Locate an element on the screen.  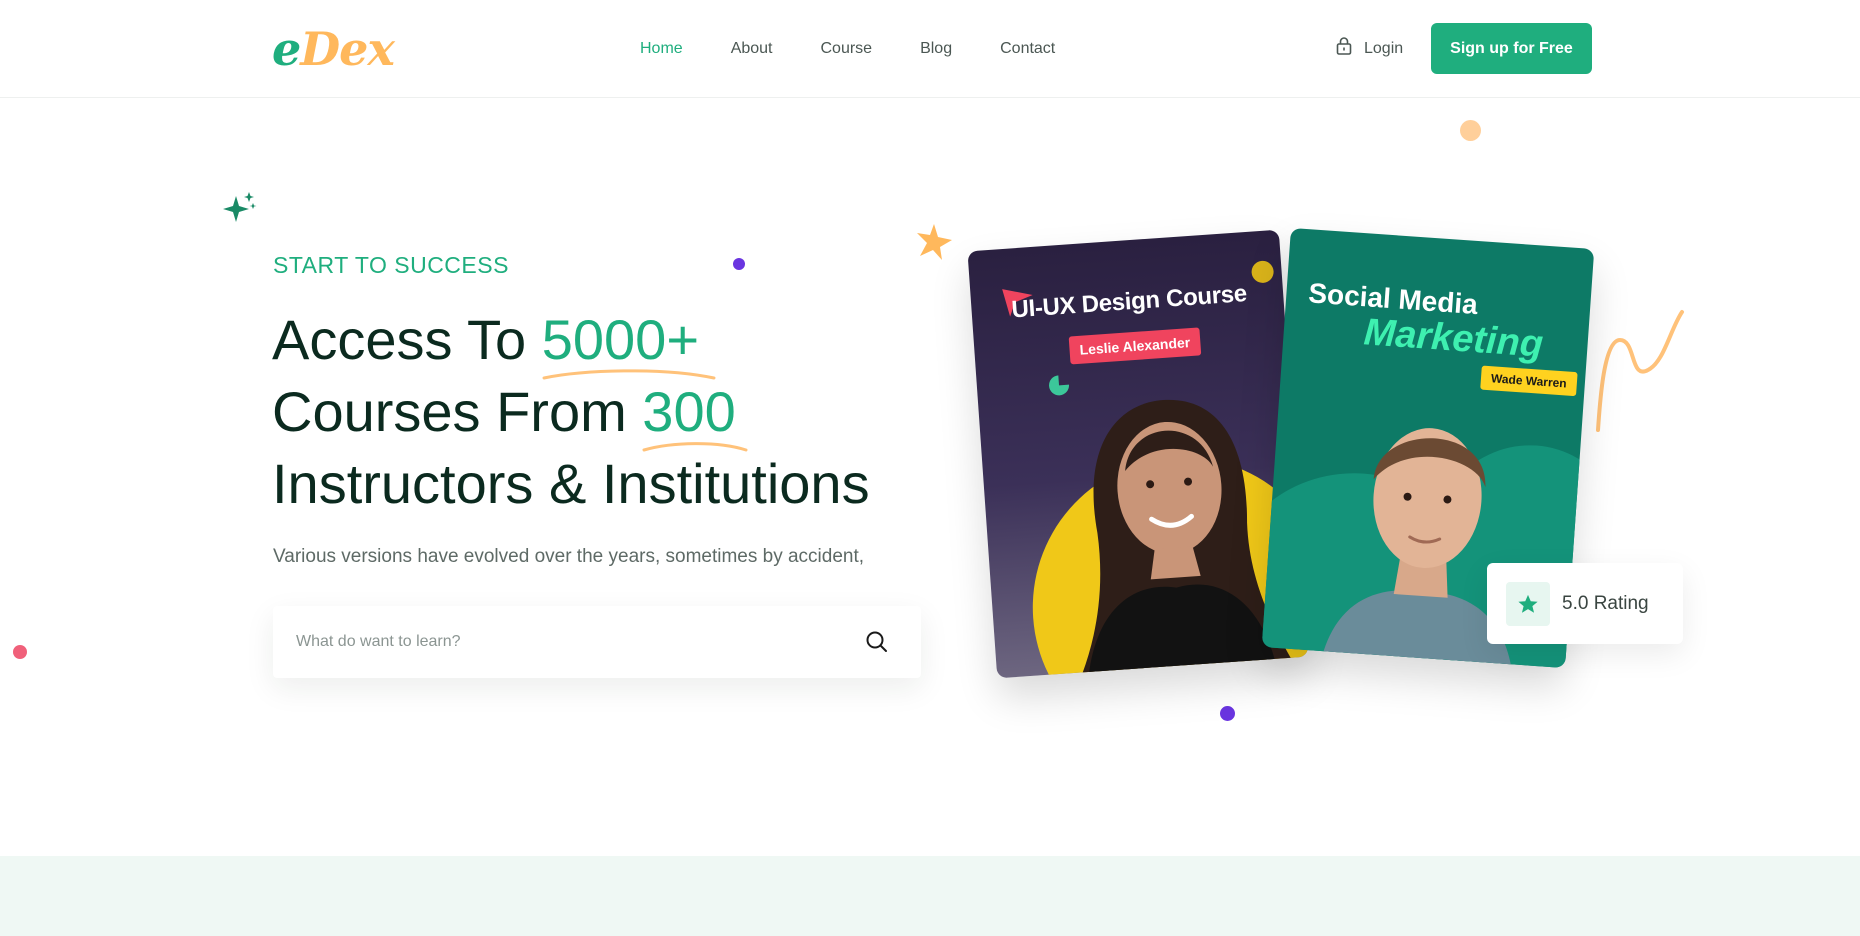
logo-text-dex: Dex is located at coordinates (347, 49).